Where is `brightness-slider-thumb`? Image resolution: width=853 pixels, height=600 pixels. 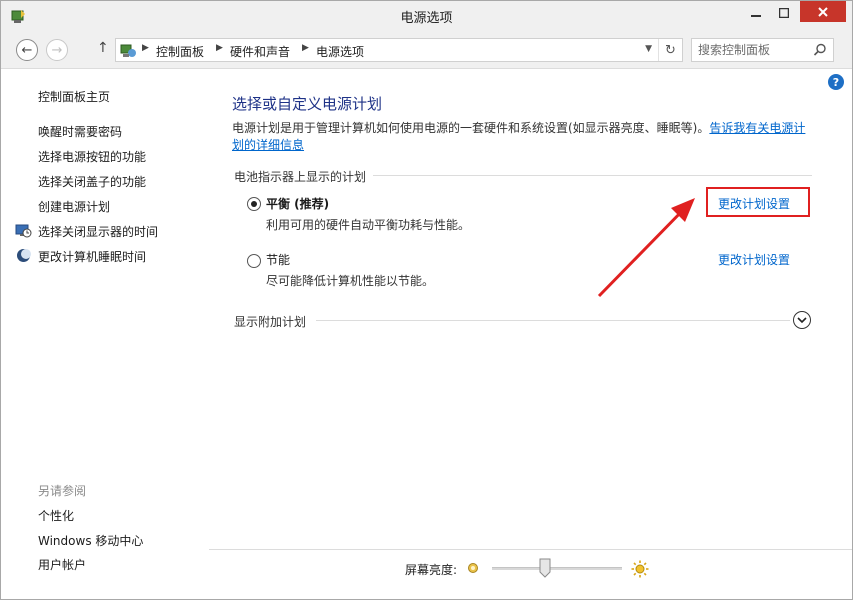
brightness-slider-thumb is located at coordinates (545, 568).